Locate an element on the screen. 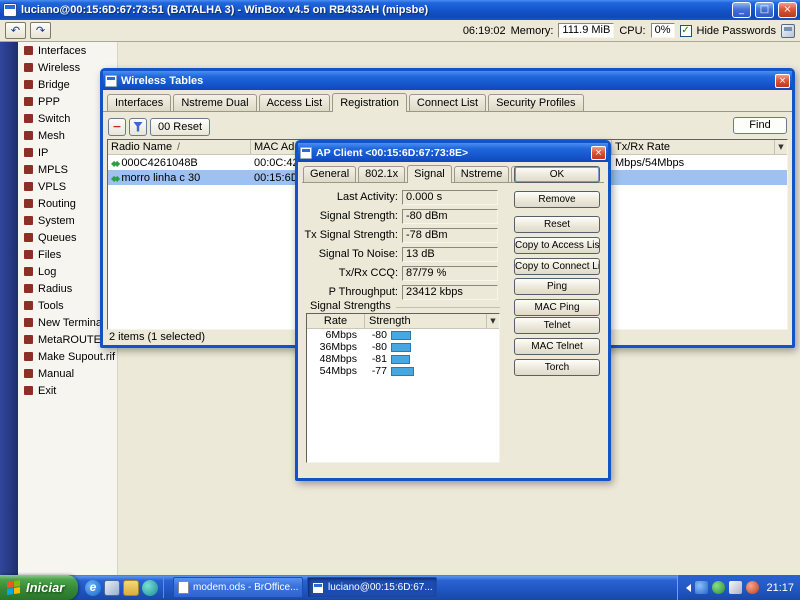 This screenshot has height=600, width=800. sidebar-item-label: Bridge is located at coordinates (54, 84).